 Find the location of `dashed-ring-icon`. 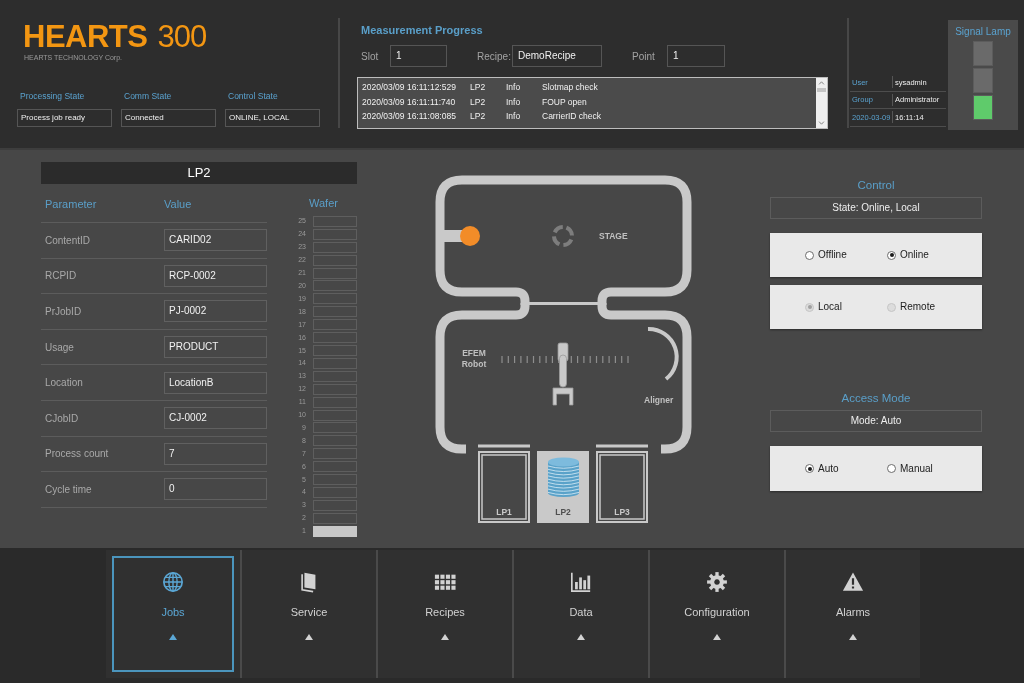

dashed-ring-icon is located at coordinates (563, 236).